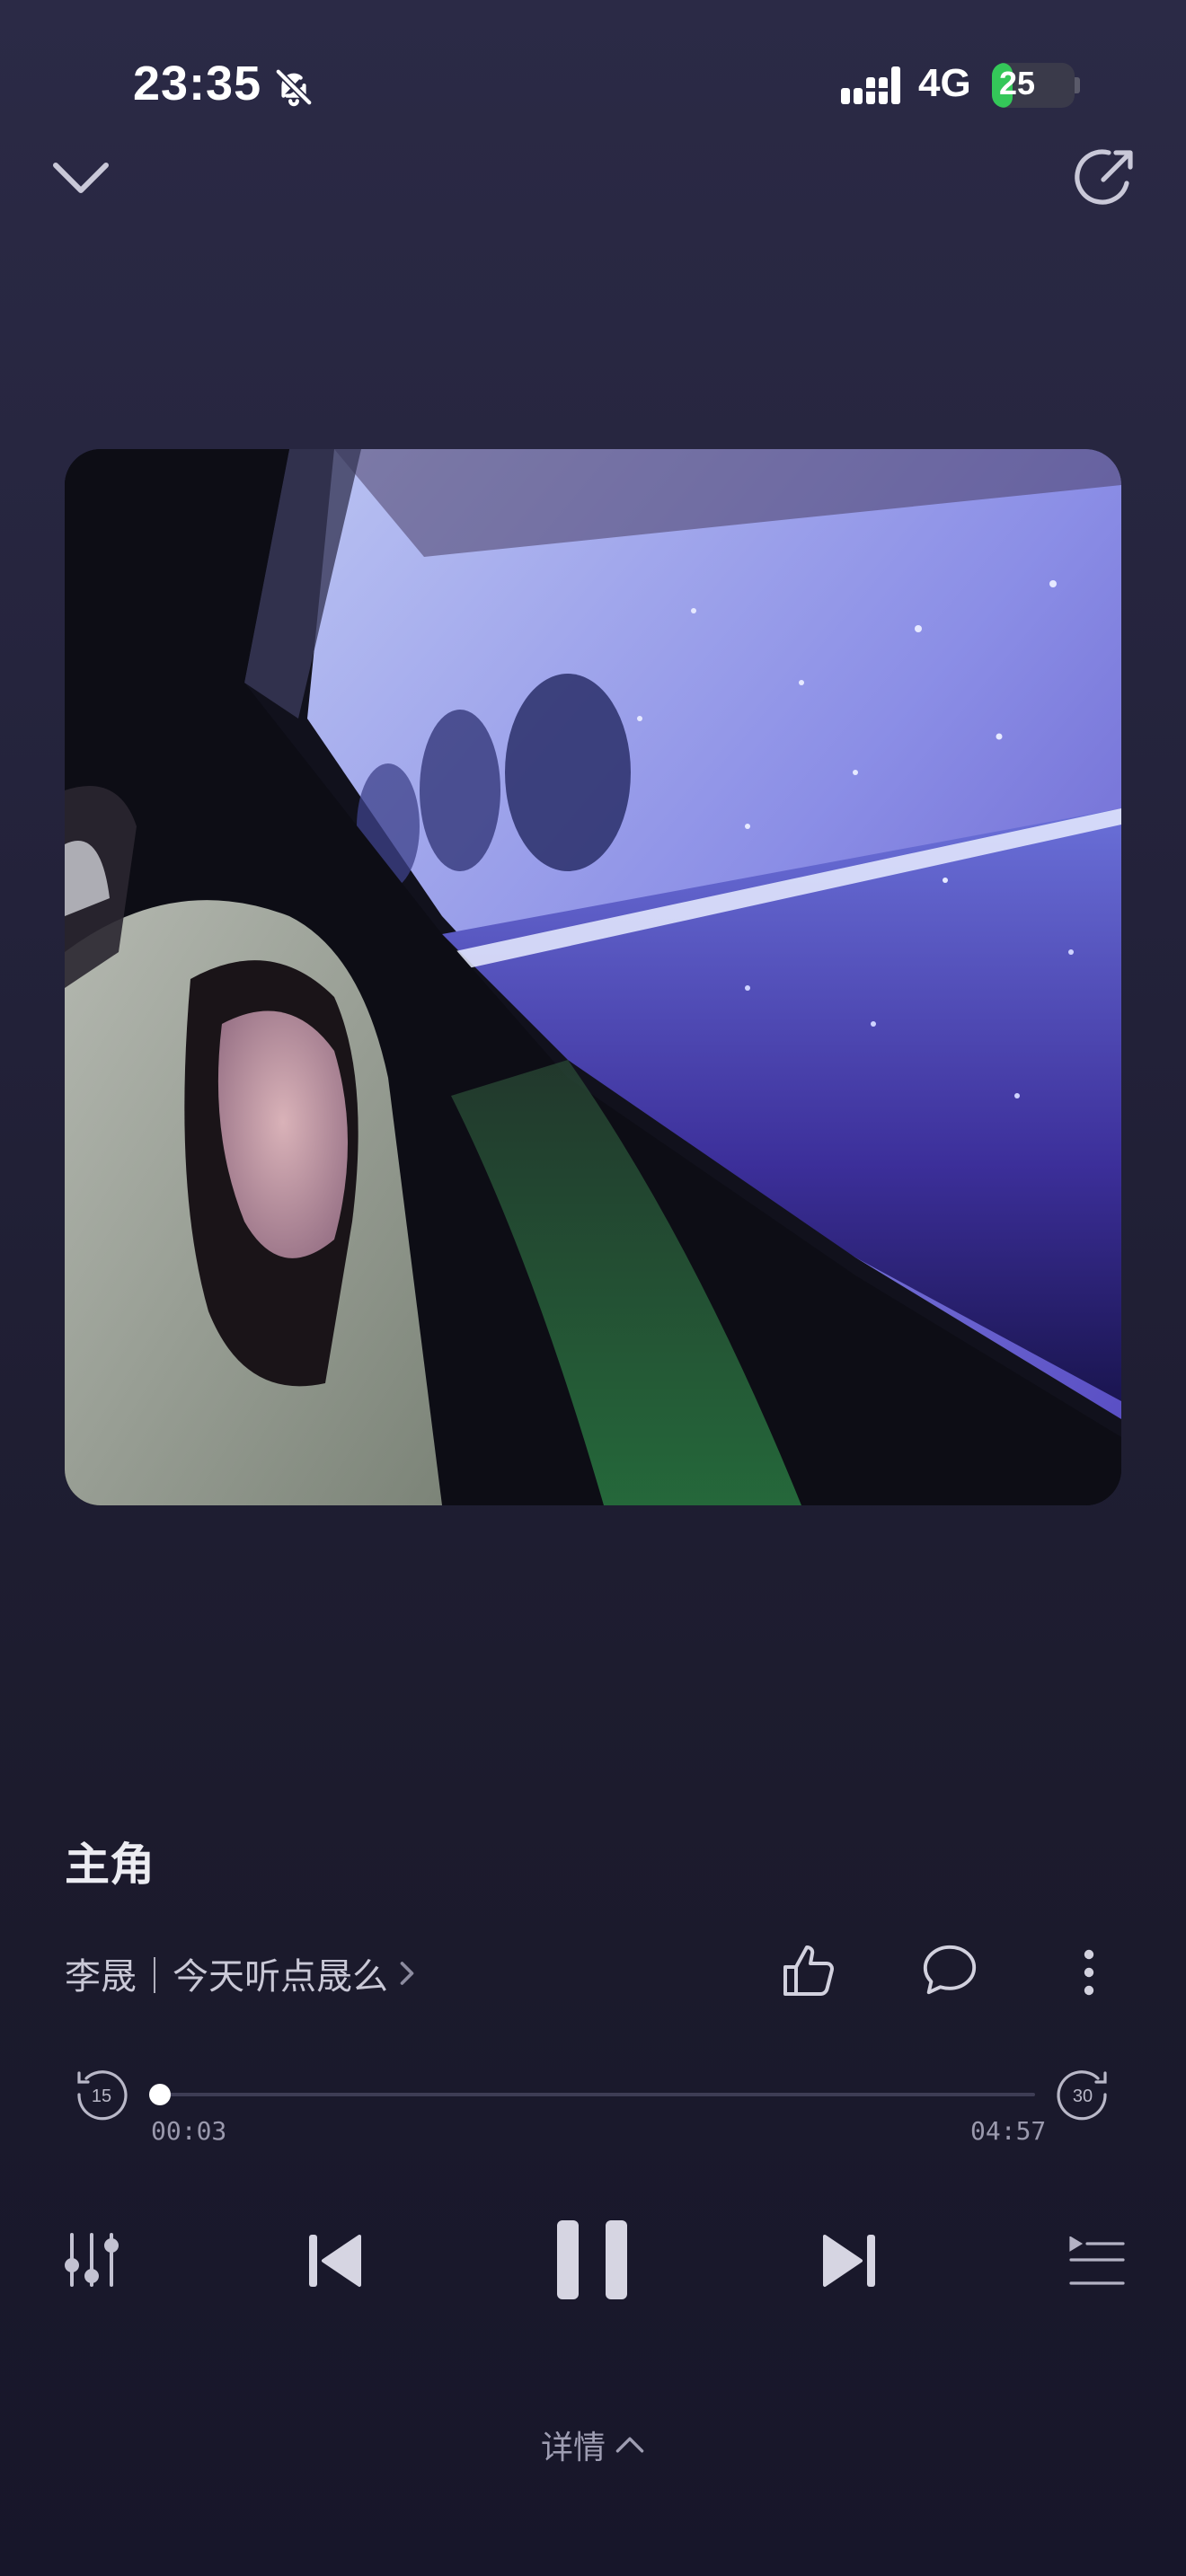 This screenshot has height=2576, width=1186. I want to click on network-type: 4G, so click(944, 83).